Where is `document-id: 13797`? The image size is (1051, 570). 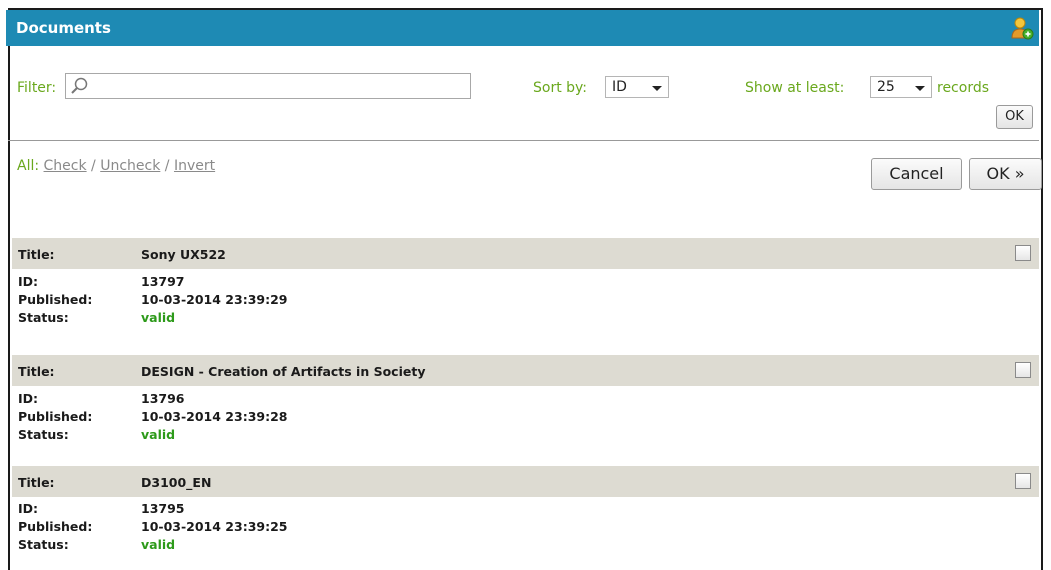 document-id: 13797 is located at coordinates (163, 281).